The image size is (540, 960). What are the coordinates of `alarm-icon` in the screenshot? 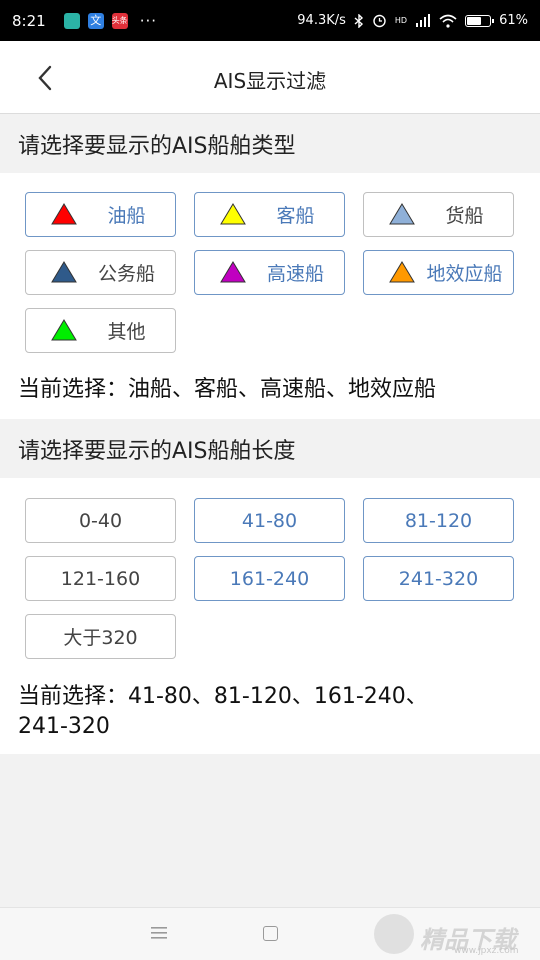 It's located at (379, 21).